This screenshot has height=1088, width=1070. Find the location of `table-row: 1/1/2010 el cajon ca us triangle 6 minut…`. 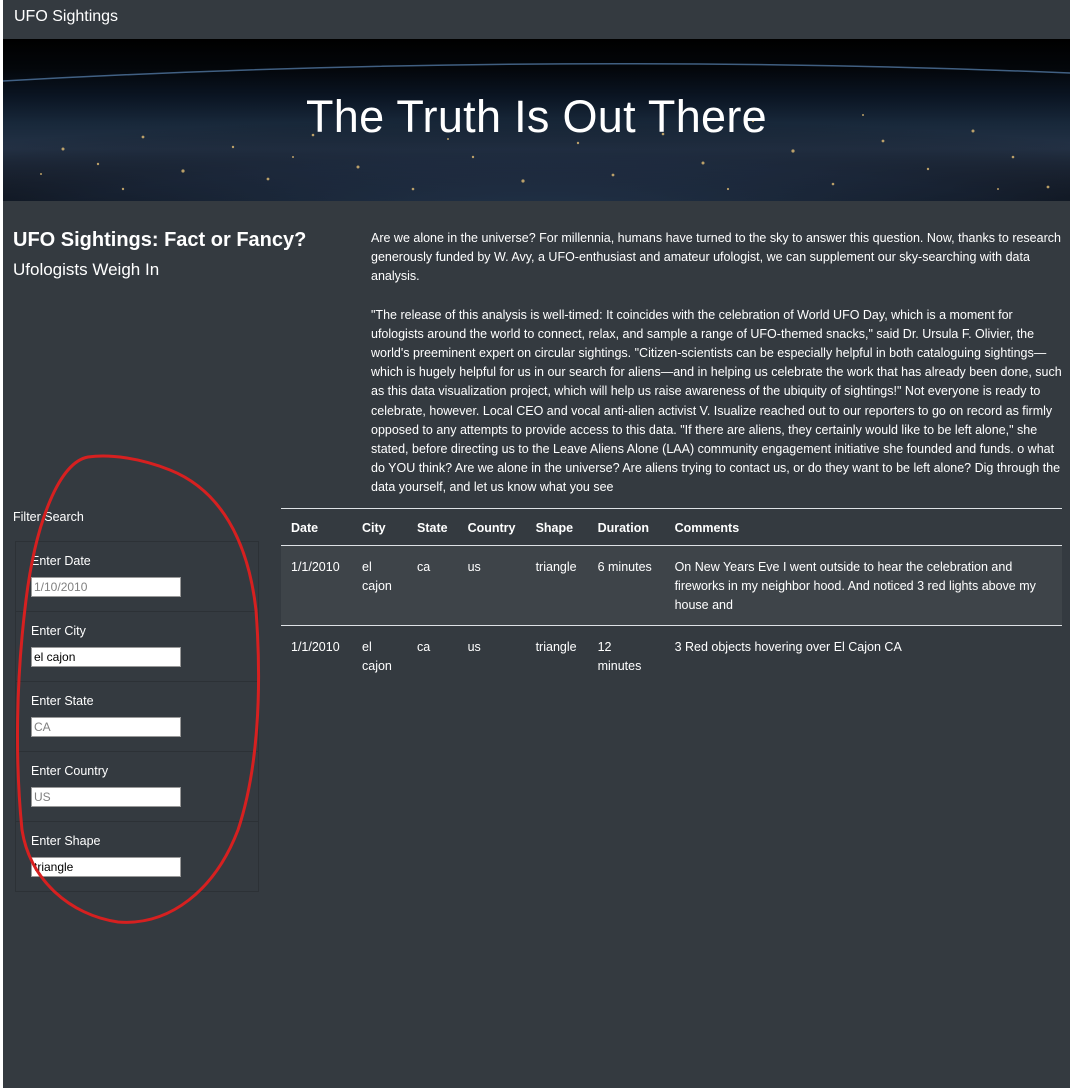

table-row: 1/1/2010 el cajon ca us triangle 6 minut… is located at coordinates (671, 585).